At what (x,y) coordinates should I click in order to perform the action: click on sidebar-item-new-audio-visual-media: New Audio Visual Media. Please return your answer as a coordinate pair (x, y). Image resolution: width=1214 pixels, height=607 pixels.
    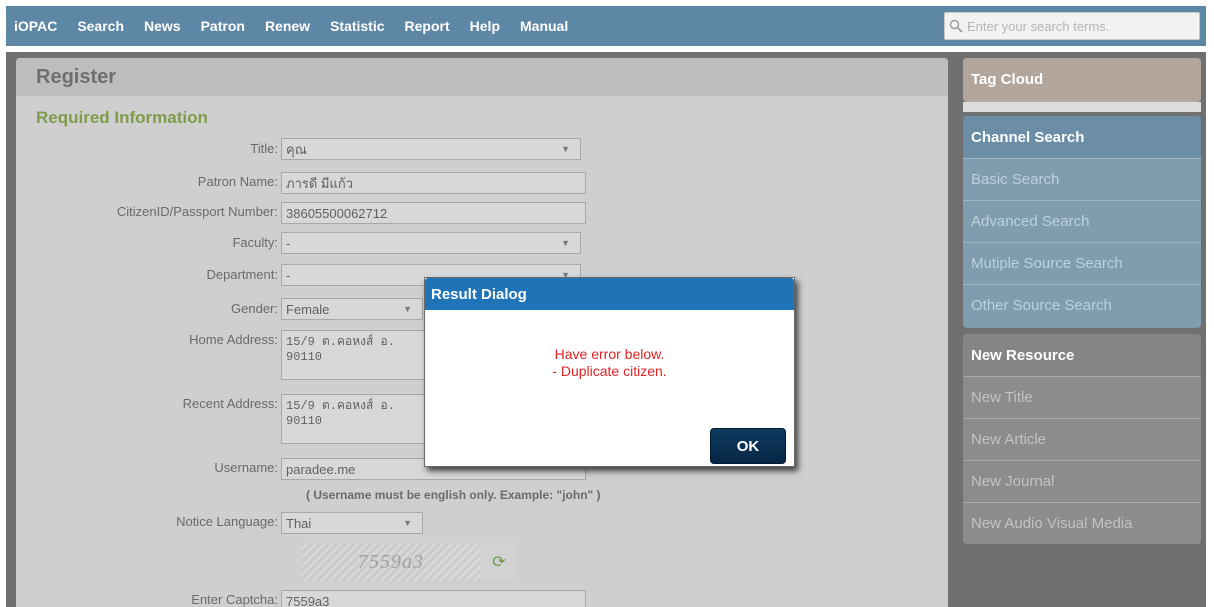
    Looking at the image, I should click on (1082, 523).